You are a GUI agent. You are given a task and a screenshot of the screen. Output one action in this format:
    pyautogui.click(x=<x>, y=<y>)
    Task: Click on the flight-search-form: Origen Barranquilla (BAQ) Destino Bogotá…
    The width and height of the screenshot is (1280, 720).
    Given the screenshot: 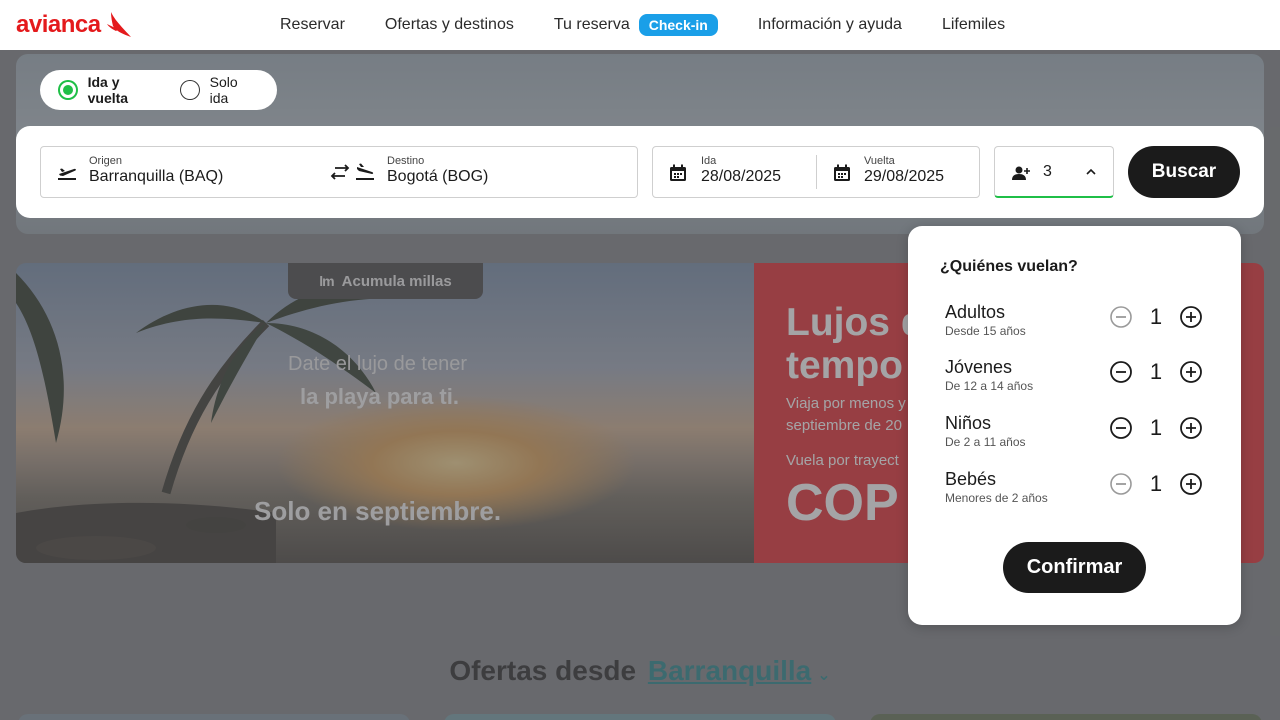 What is the action you would take?
    pyautogui.click(x=640, y=172)
    